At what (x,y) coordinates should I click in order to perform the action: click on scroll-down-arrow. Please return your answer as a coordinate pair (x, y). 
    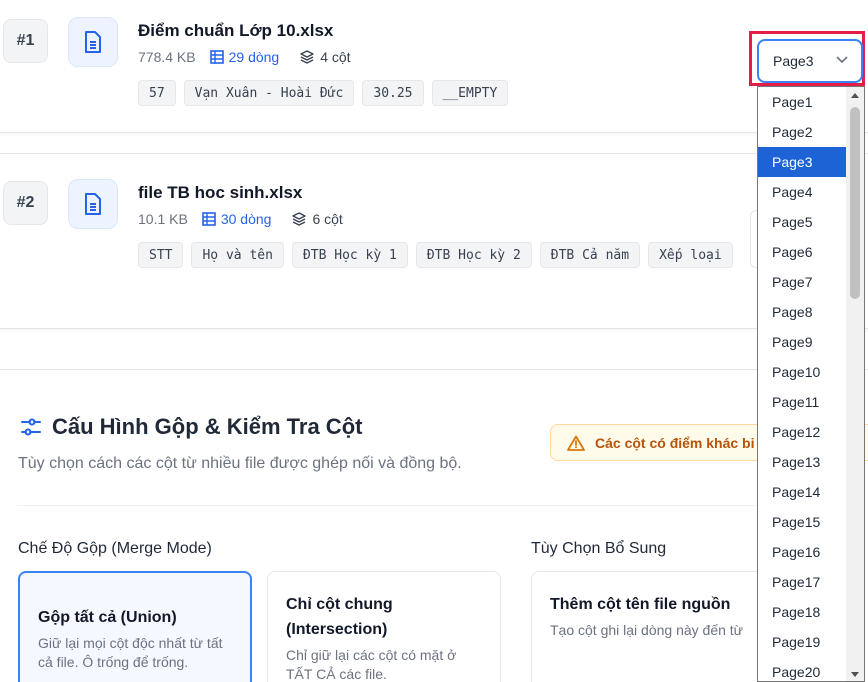
    Looking at the image, I should click on (855, 674).